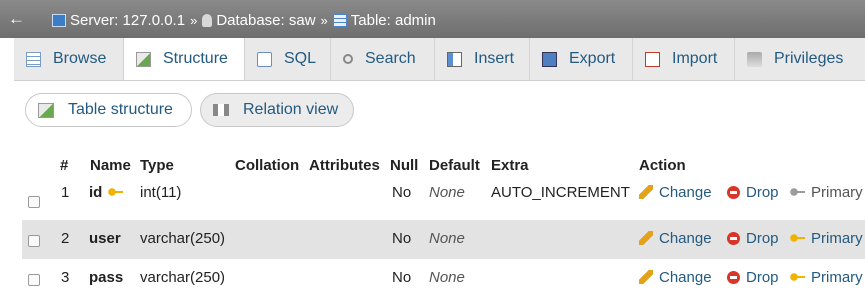 Image resolution: width=865 pixels, height=298 pixels. What do you see at coordinates (65, 238) in the screenshot?
I see `row-num: 2` at bounding box center [65, 238].